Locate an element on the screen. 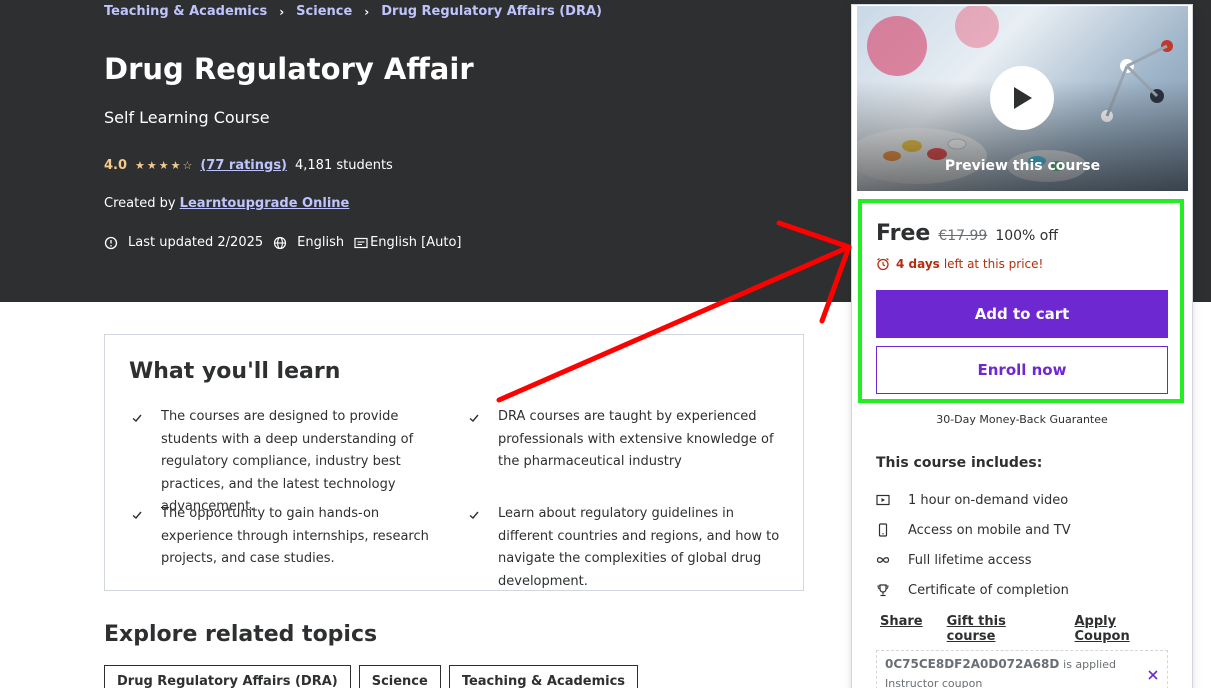 The width and height of the screenshot is (1211, 688). course-preview: Preview this course is located at coordinates (1022, 98).